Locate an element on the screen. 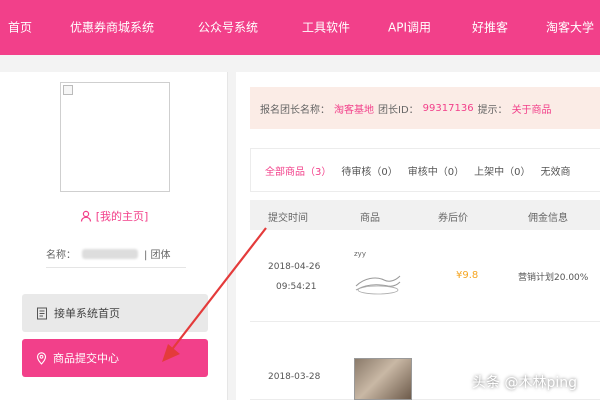 The height and width of the screenshot is (400, 600). order-system-home-button: 接单系统首页 is located at coordinates (115, 313).